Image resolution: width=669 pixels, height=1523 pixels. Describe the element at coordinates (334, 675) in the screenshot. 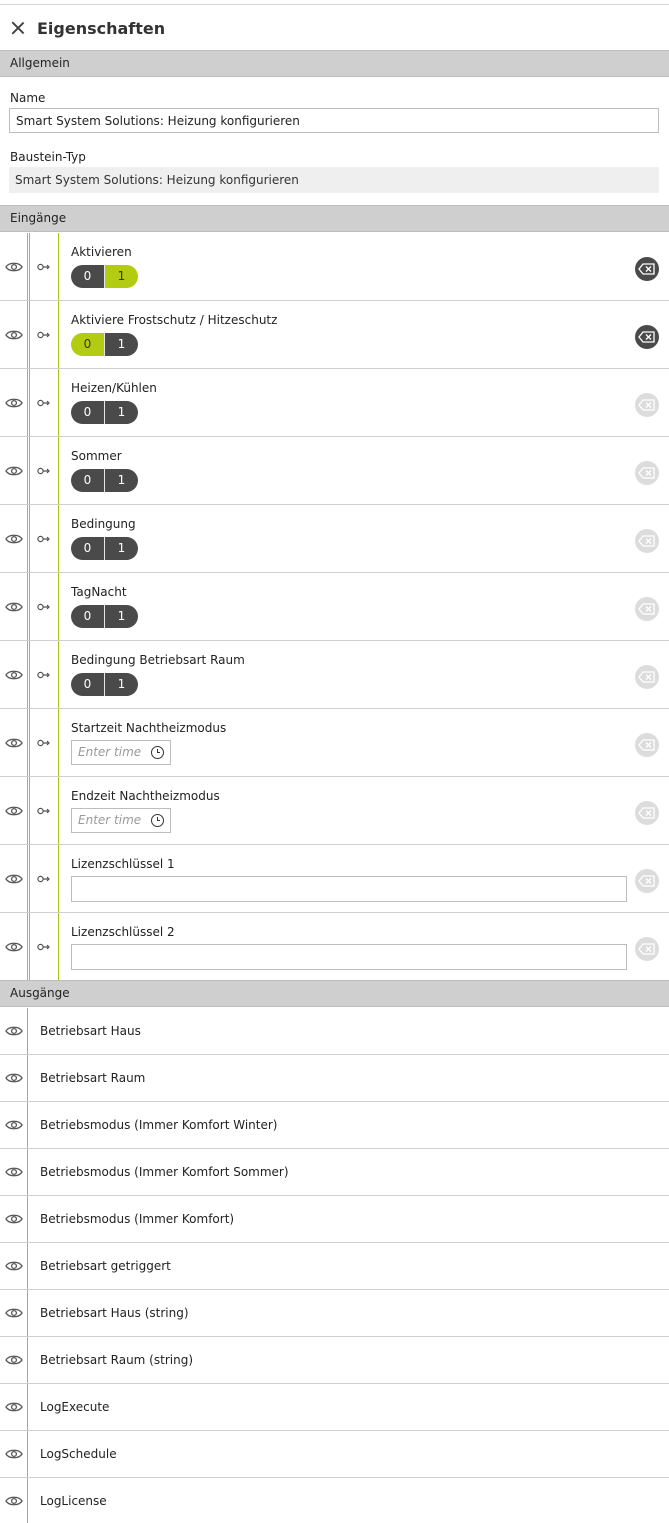

I see `input-row: Bedingung Betriebsart Raum 0 1` at that location.